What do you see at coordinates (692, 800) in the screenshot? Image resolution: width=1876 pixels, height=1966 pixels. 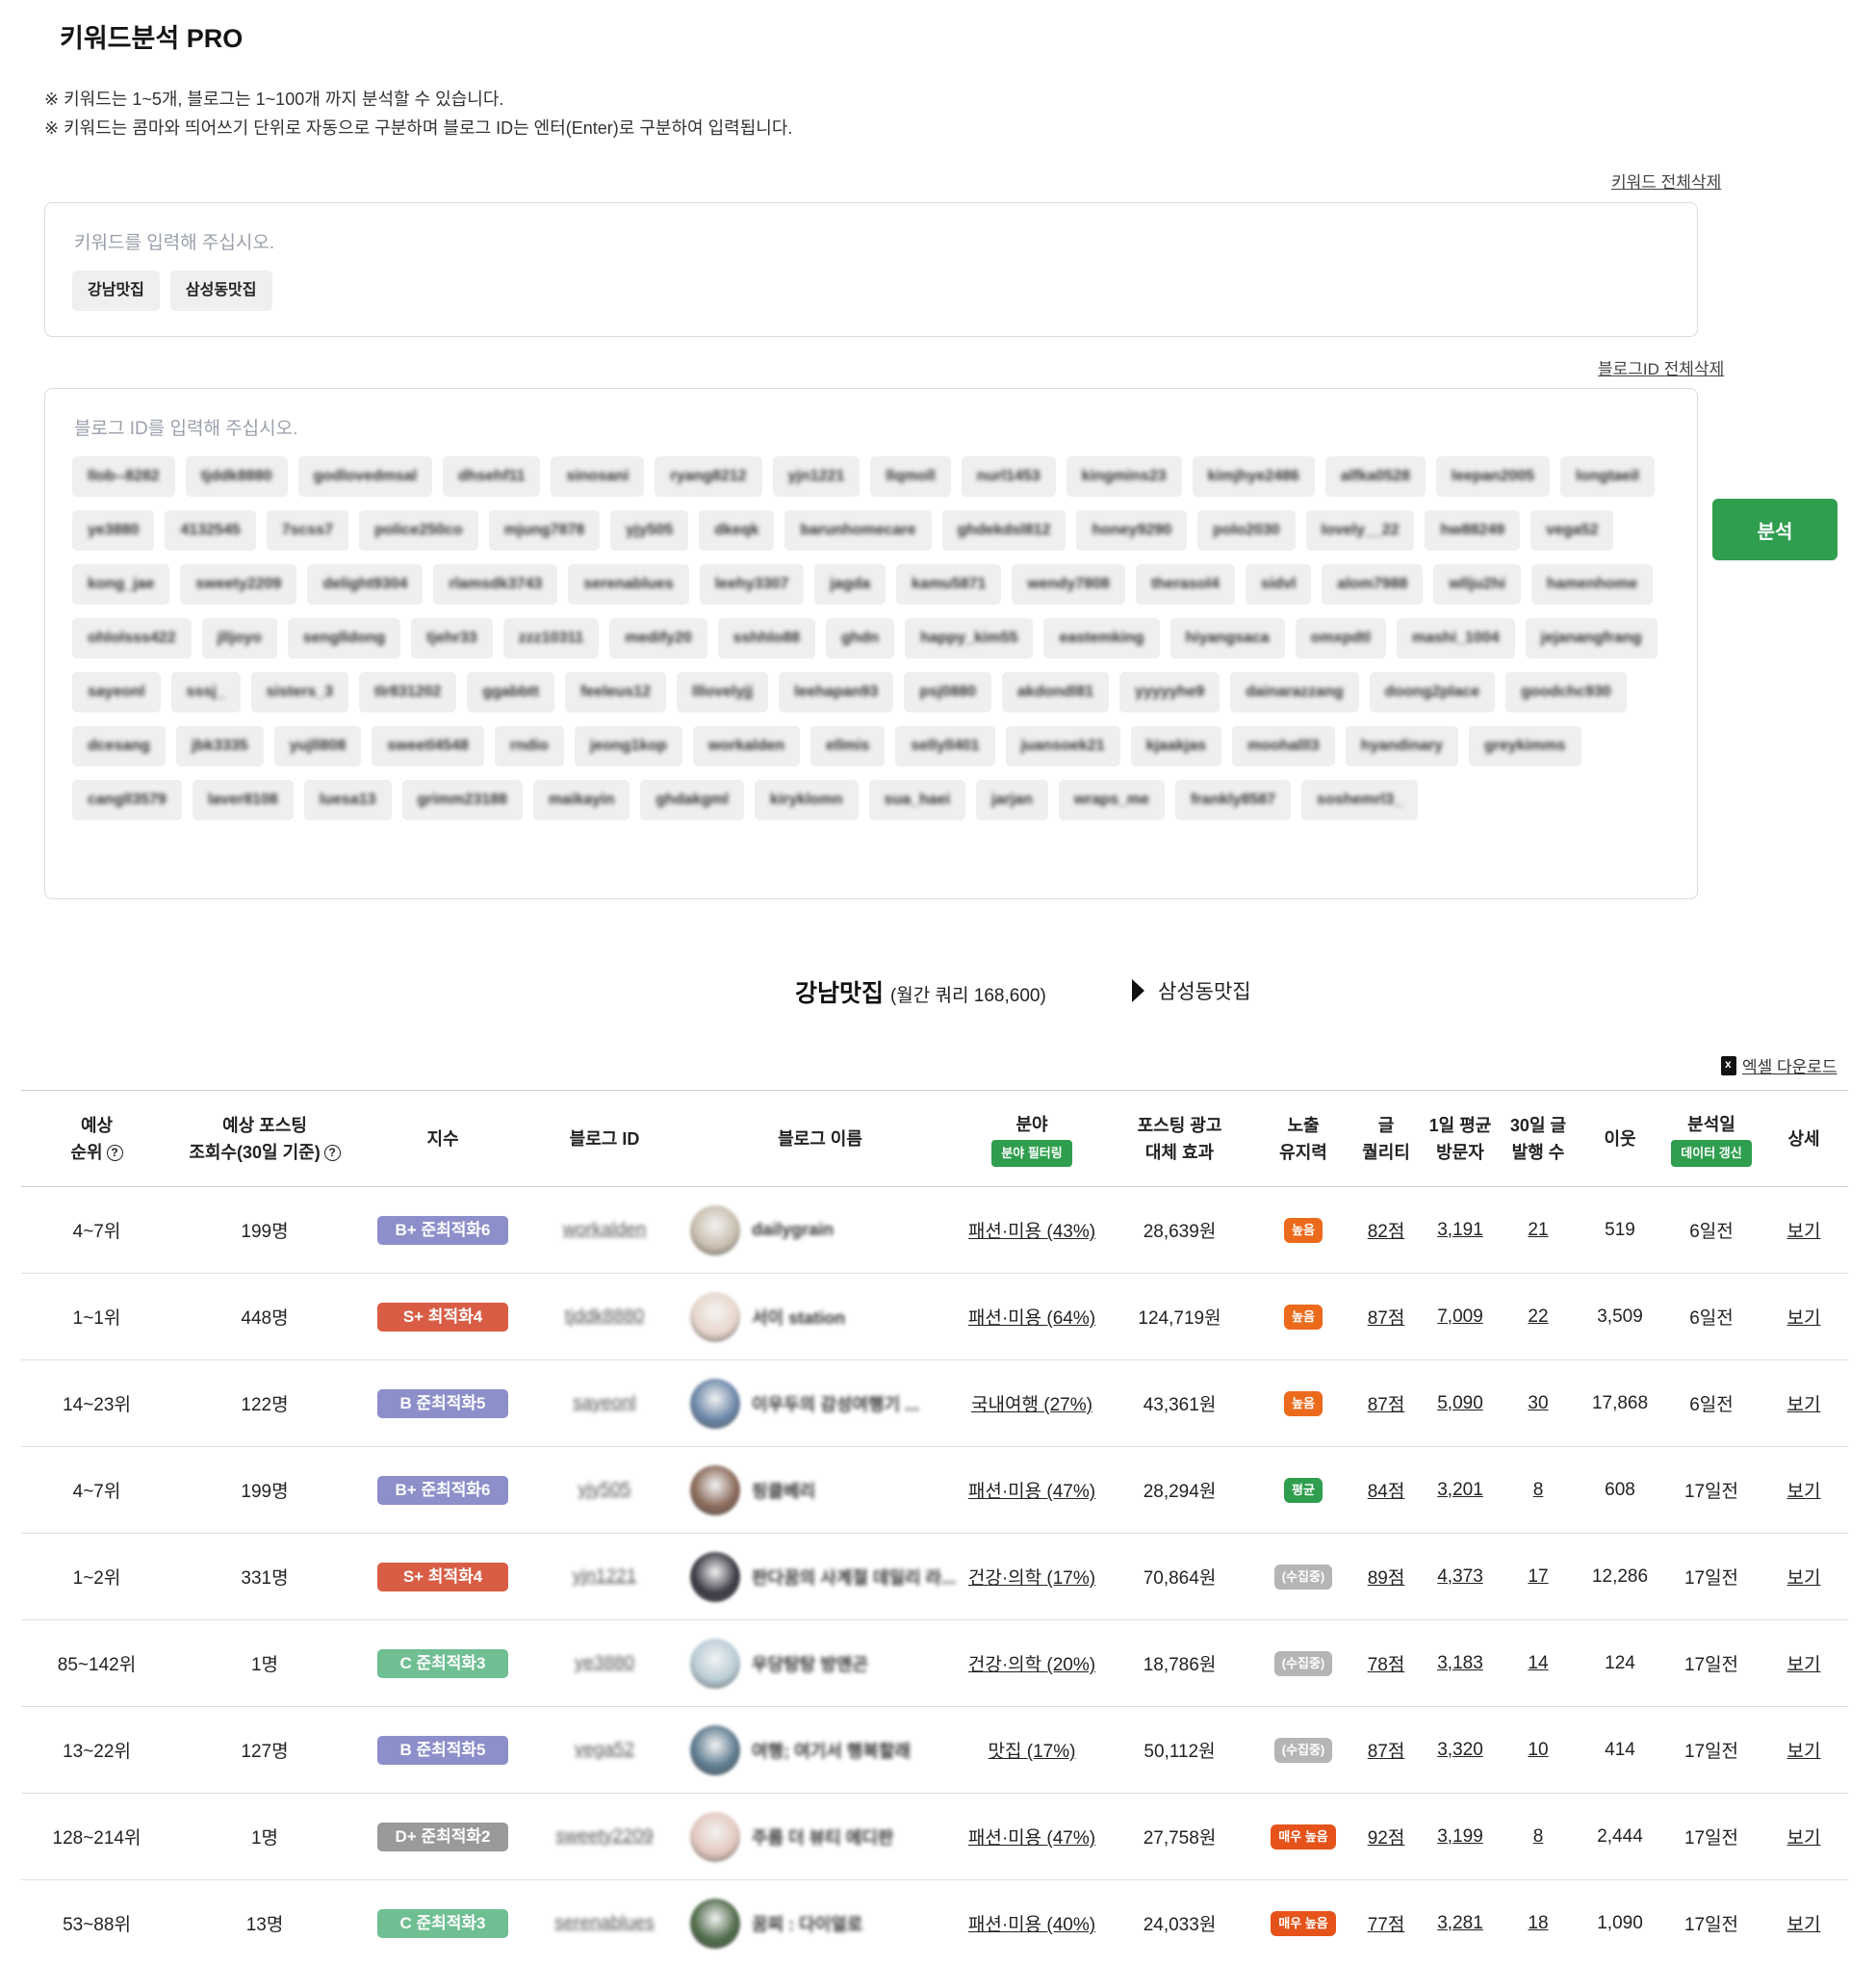 I see `blog-id-chip: ghdakgml` at bounding box center [692, 800].